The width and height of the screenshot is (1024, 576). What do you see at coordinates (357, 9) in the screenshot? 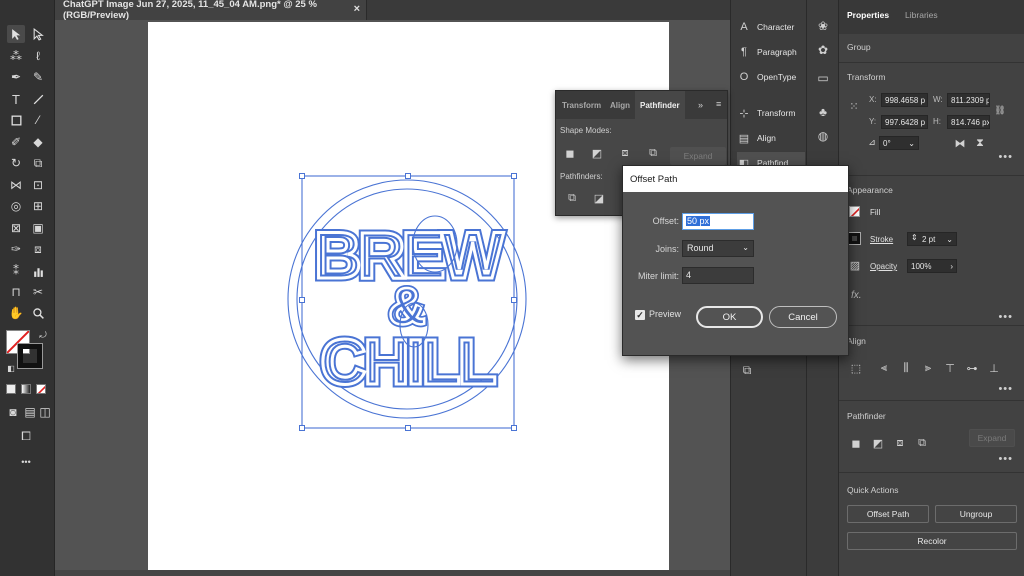
I see `close-document-icon: ×` at bounding box center [357, 9].